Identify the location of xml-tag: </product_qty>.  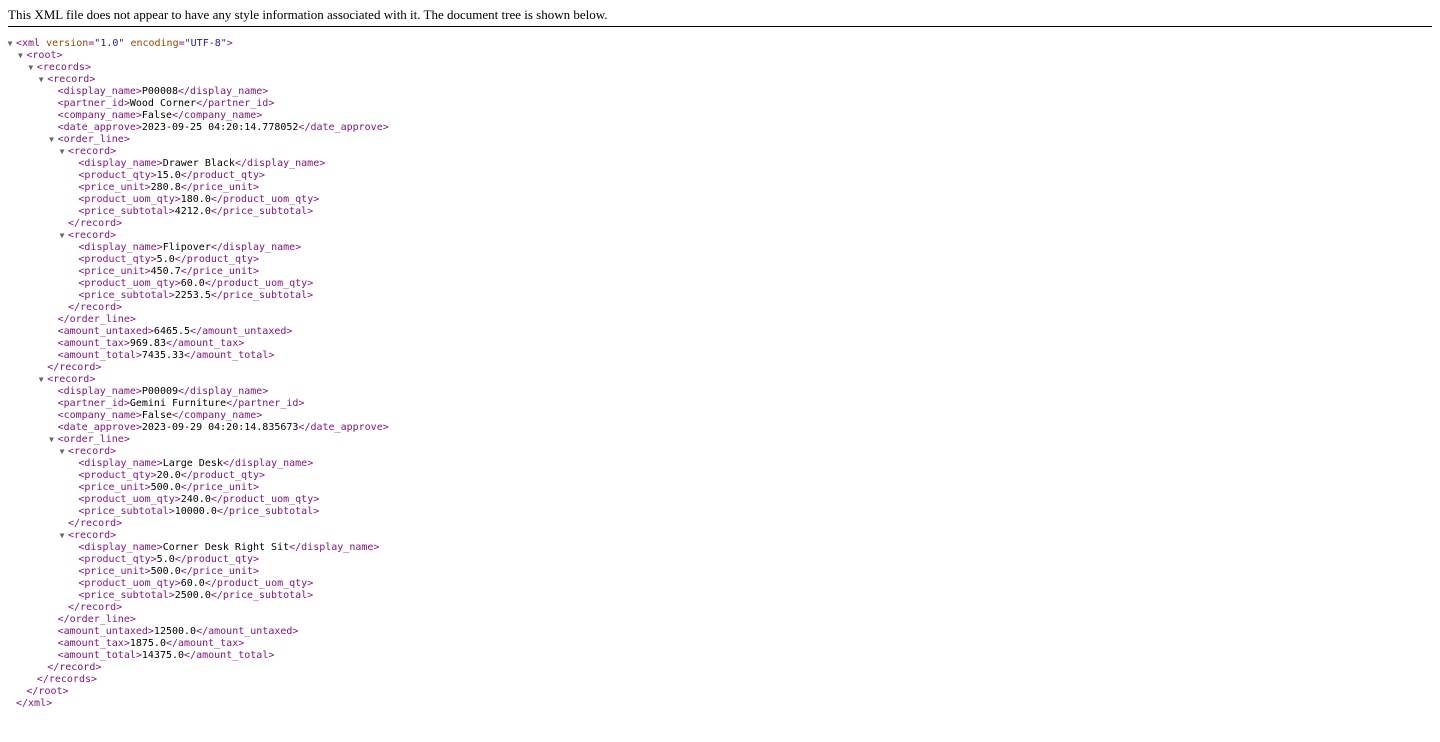
(223, 175).